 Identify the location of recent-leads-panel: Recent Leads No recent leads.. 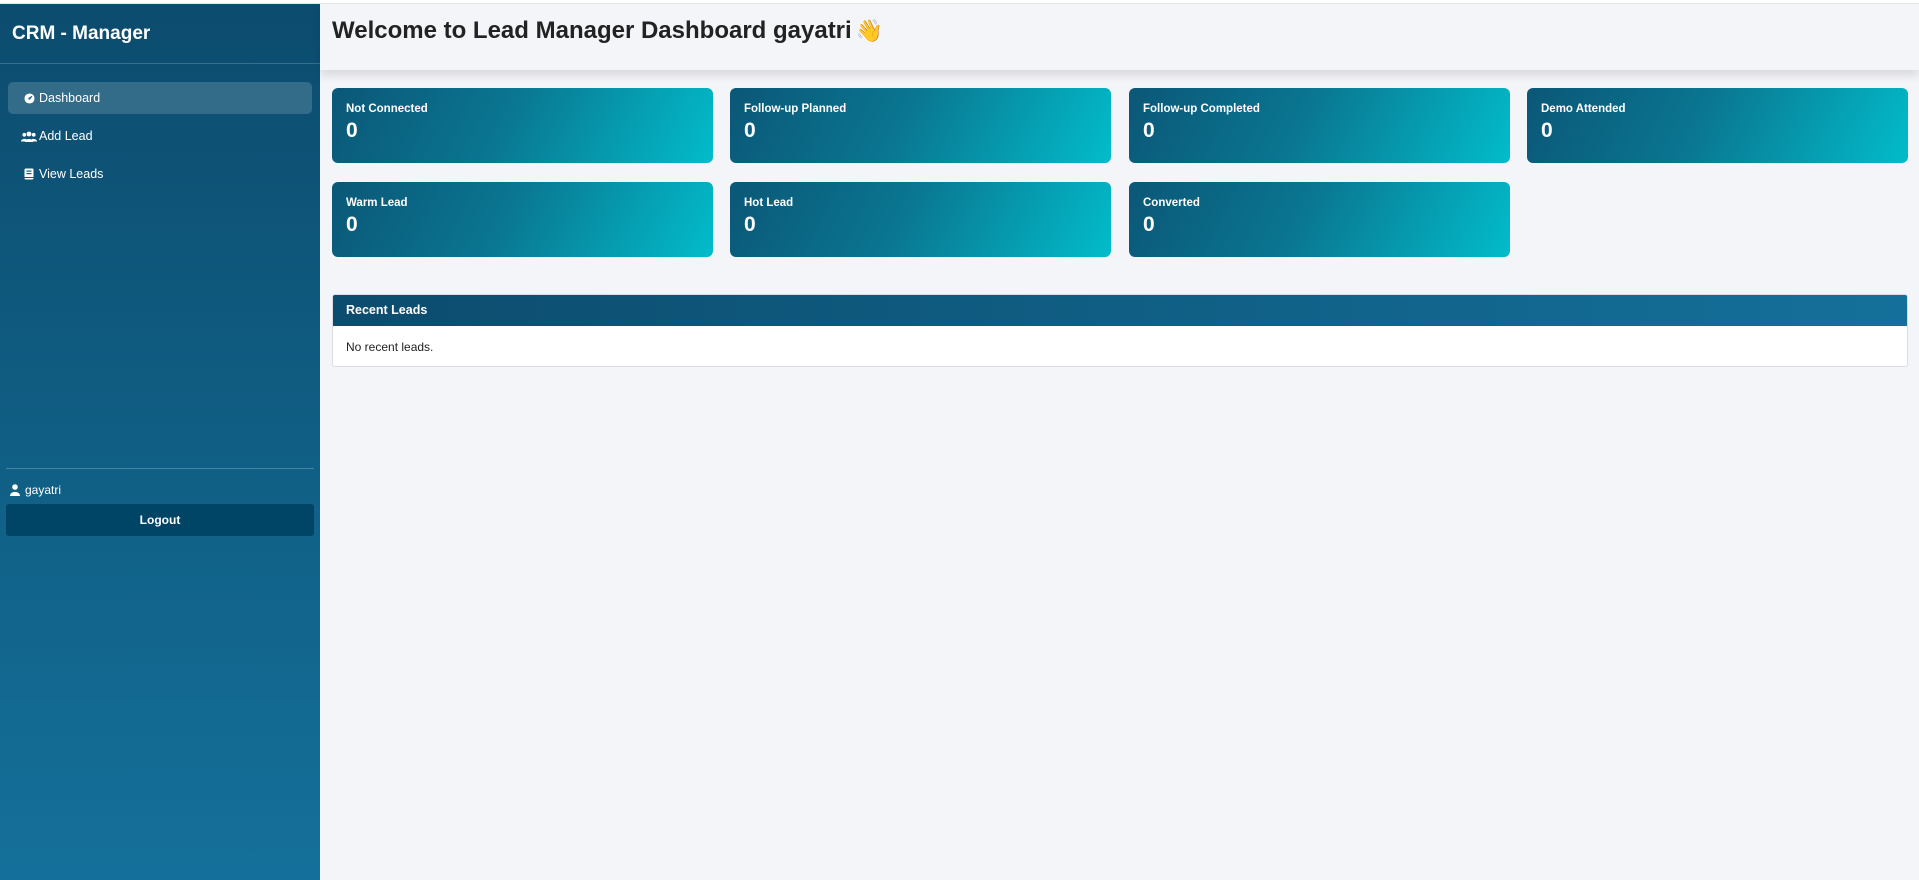
(1120, 330).